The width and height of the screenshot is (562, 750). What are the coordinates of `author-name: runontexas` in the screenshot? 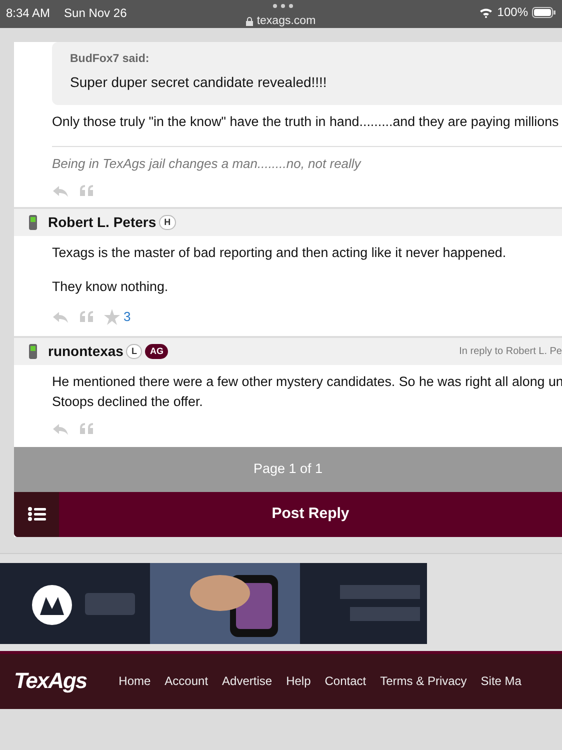 It's located at (86, 351).